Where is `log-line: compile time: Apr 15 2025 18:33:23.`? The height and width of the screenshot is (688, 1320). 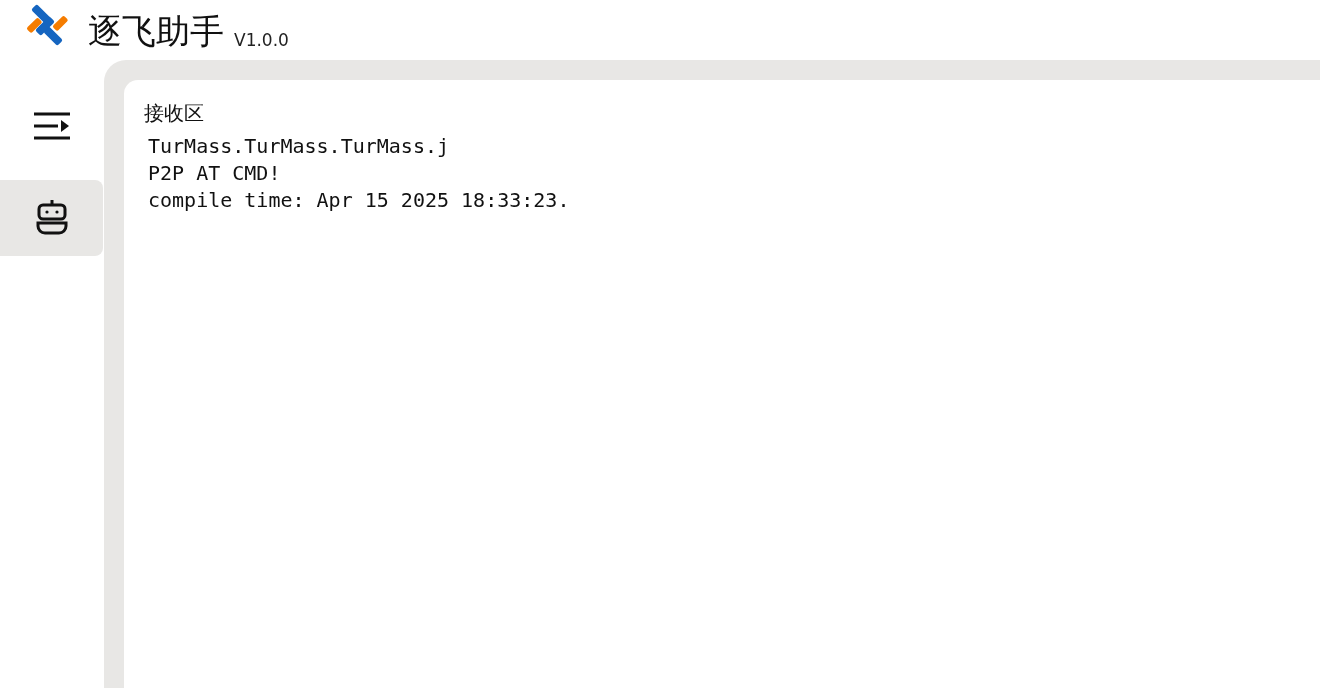
log-line: compile time: Apr 15 2025 18:33:23. is located at coordinates (359, 200).